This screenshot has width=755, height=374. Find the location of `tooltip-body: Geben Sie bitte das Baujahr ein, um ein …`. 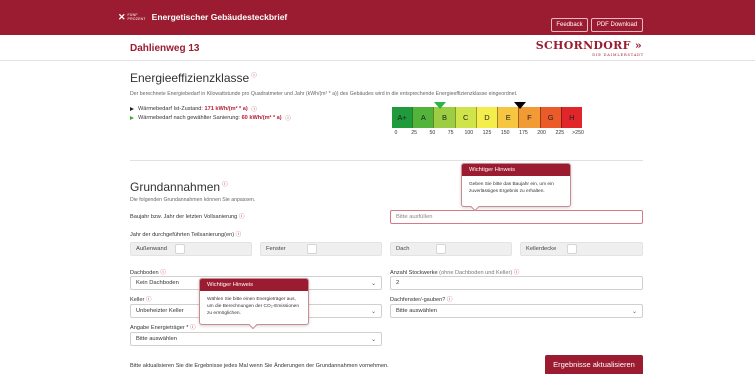

tooltip-body: Geben Sie bitte das Baujahr ein, um ein … is located at coordinates (511, 188).